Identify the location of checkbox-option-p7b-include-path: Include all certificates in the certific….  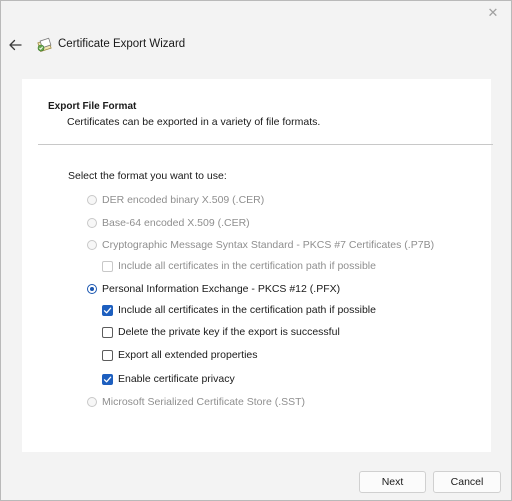
(239, 266).